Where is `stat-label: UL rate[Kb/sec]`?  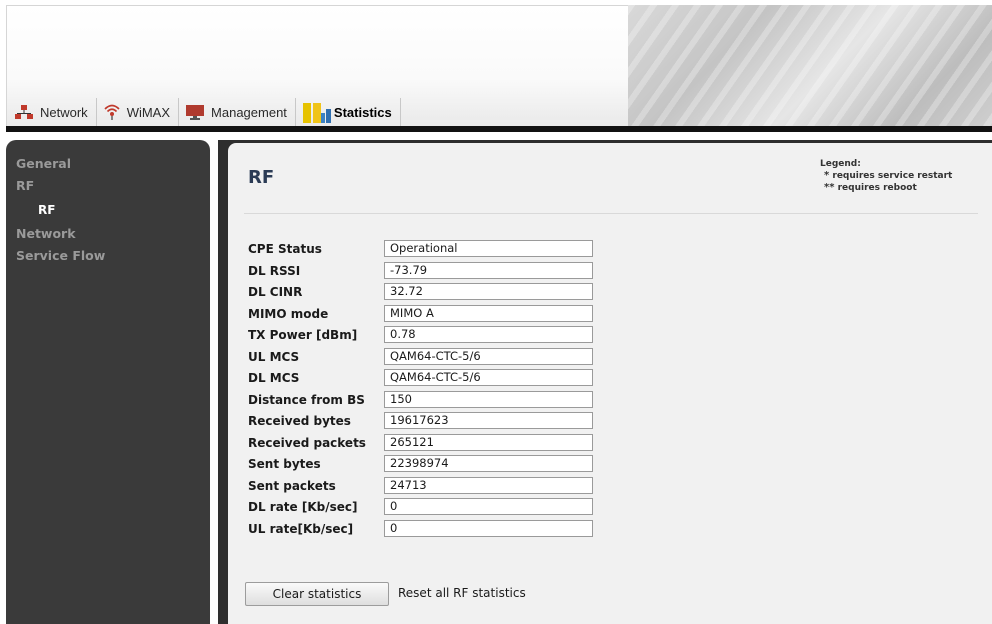 stat-label: UL rate[Kb/sec] is located at coordinates (301, 528).